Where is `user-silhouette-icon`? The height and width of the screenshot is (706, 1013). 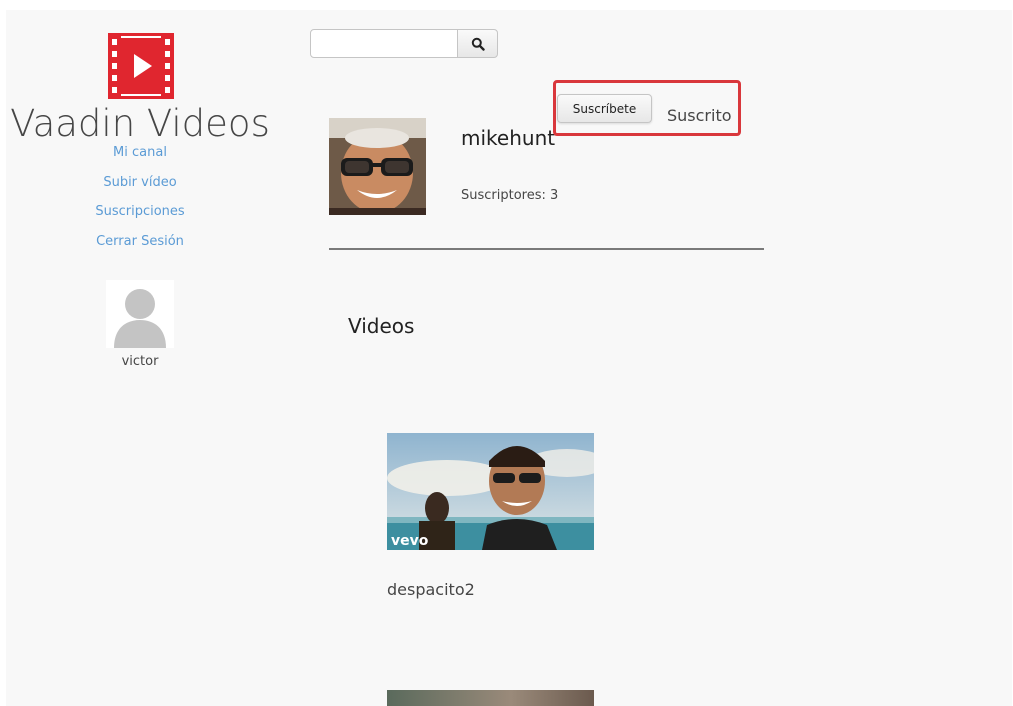
user-silhouette-icon is located at coordinates (140, 318).